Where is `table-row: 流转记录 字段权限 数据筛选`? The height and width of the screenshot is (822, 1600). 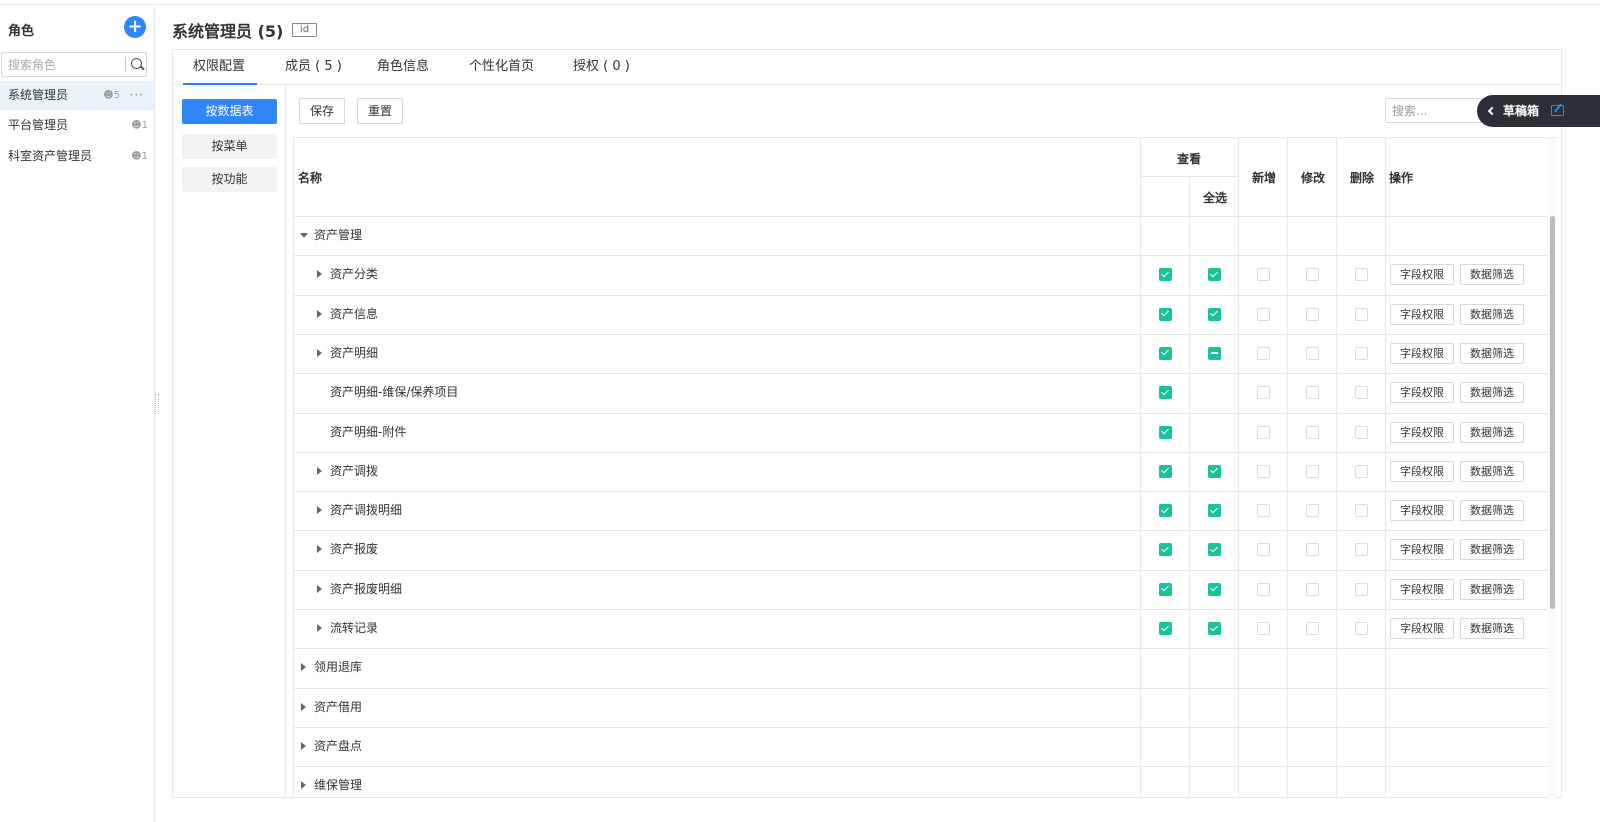 table-row: 流转记录 字段权限 数据筛选 is located at coordinates (921, 628).